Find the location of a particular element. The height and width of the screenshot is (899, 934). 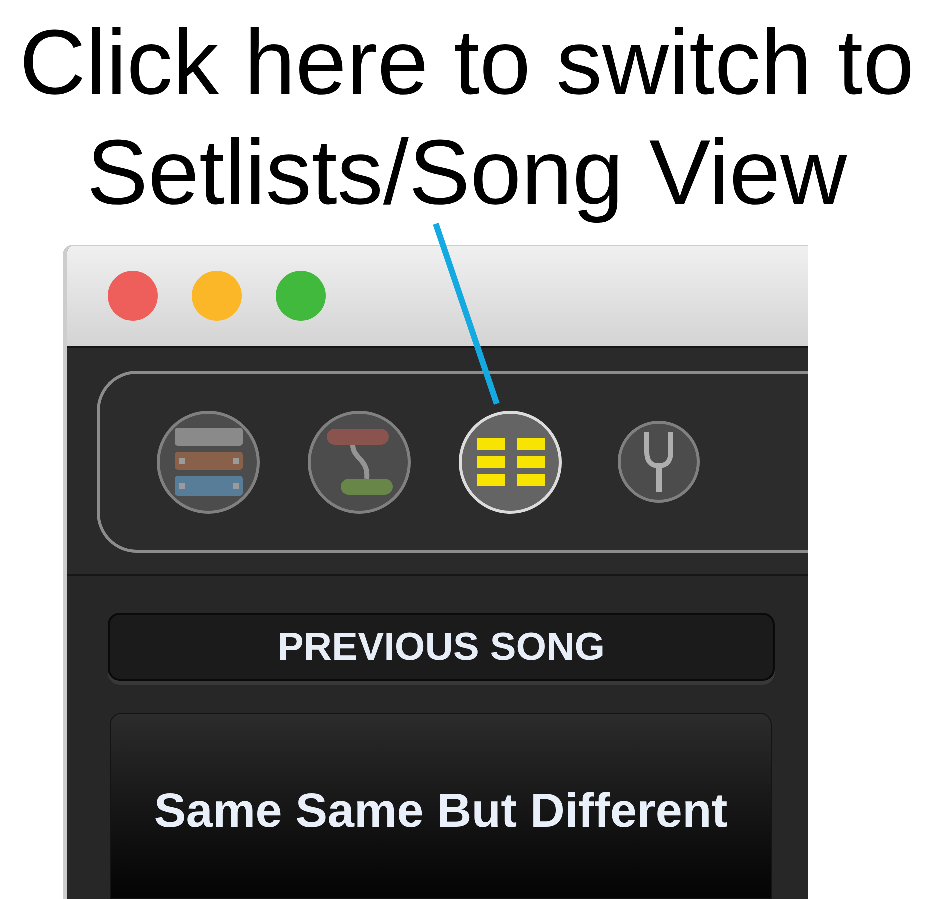

grid-icon is located at coordinates (510, 462).